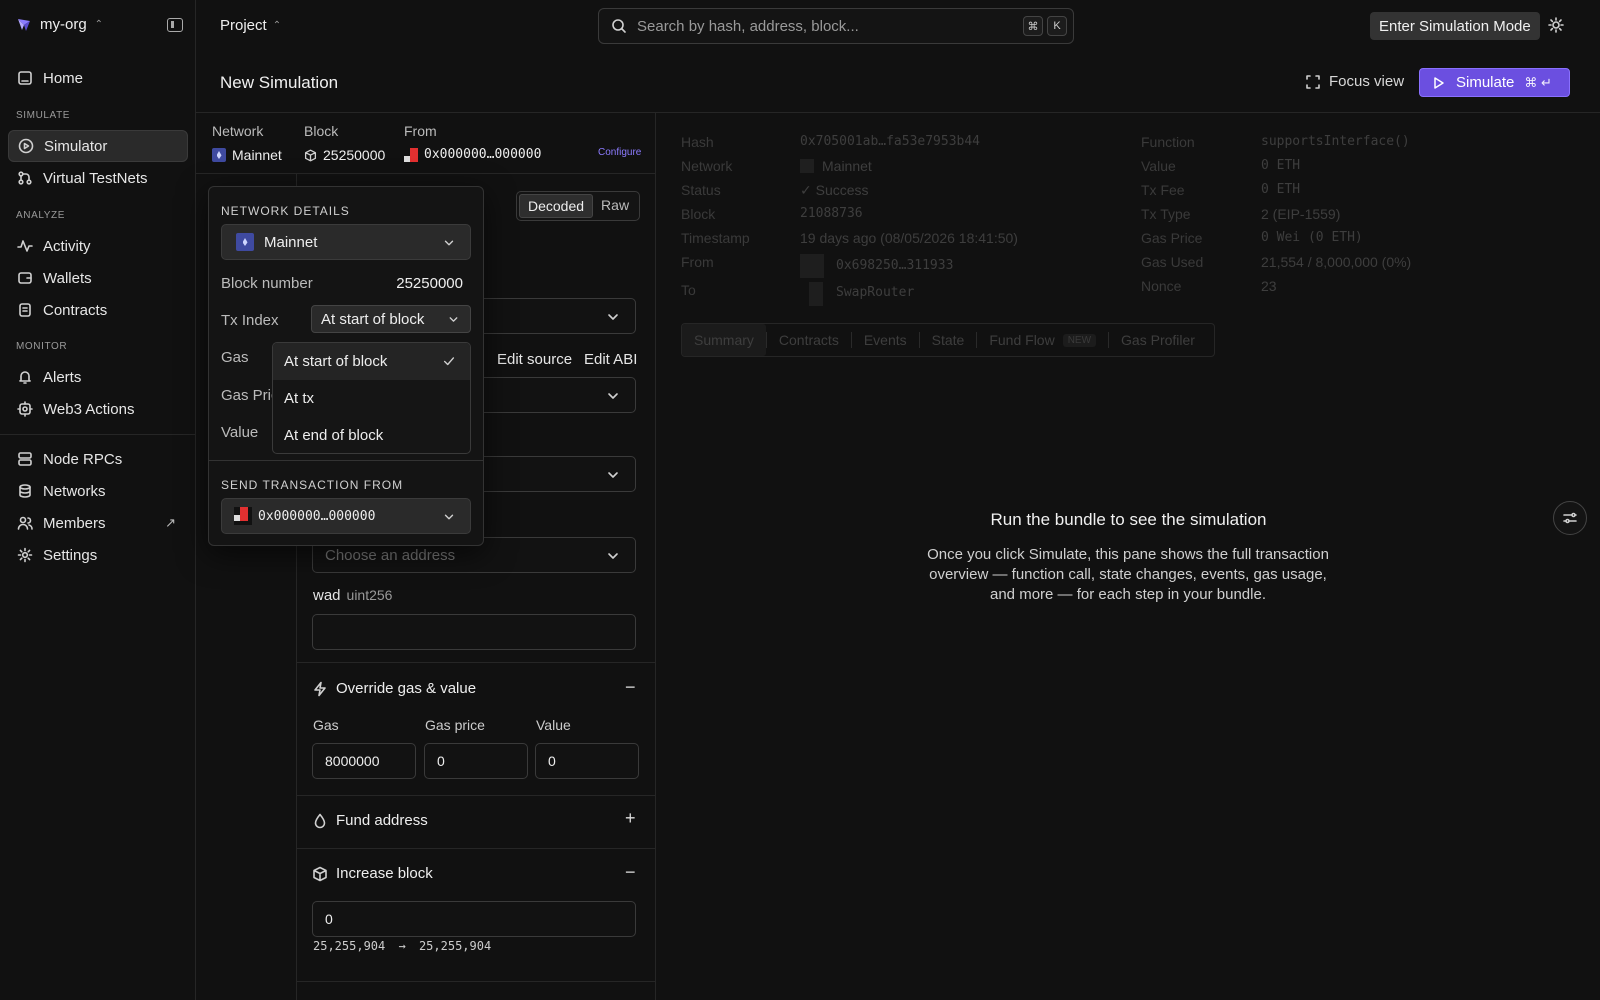 Image resolution: width=1600 pixels, height=1000 pixels. Describe the element at coordinates (327, 595) in the screenshot. I see `wad-name: wad` at that location.